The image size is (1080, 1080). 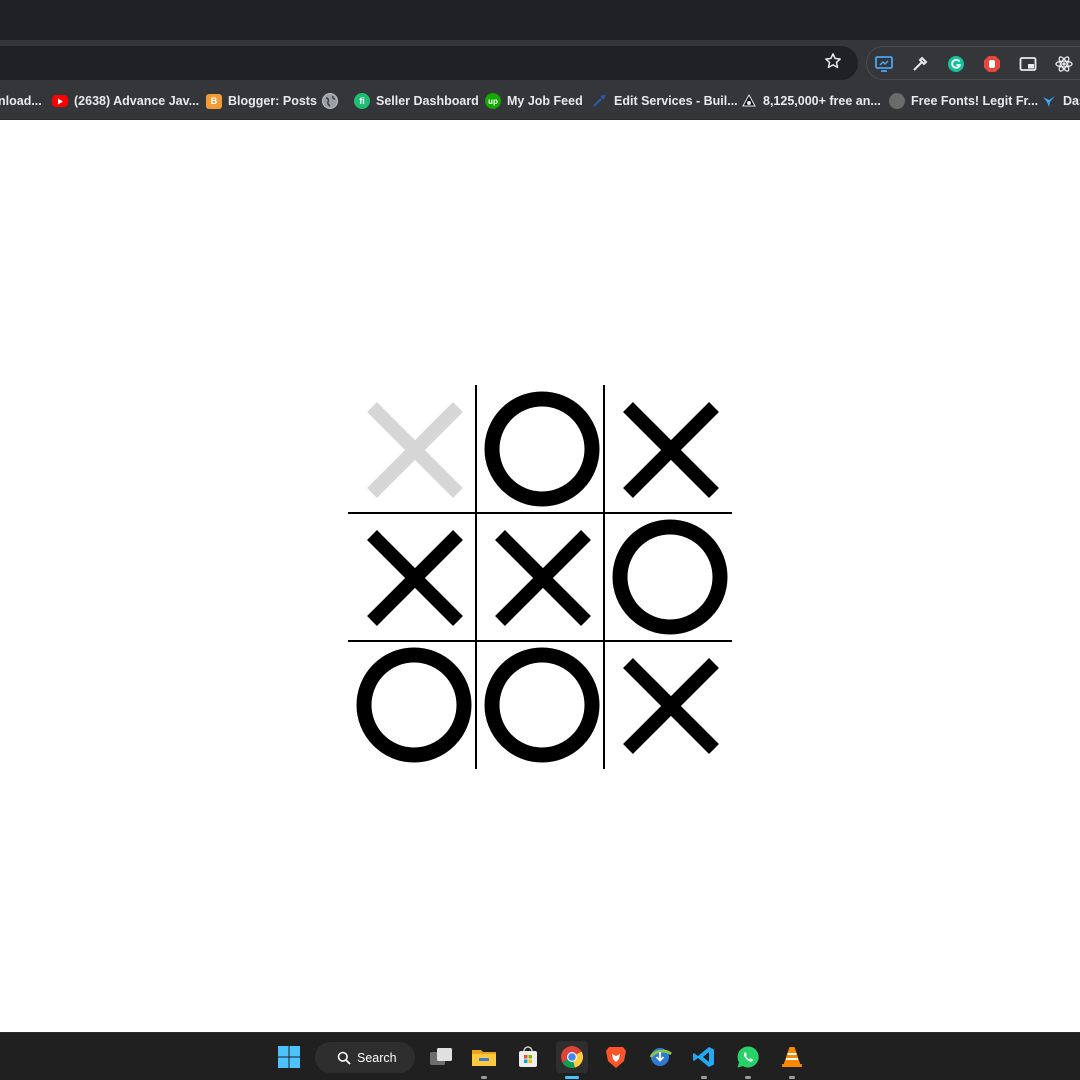 What do you see at coordinates (1064, 64) in the screenshot?
I see `react-devtools-icon` at bounding box center [1064, 64].